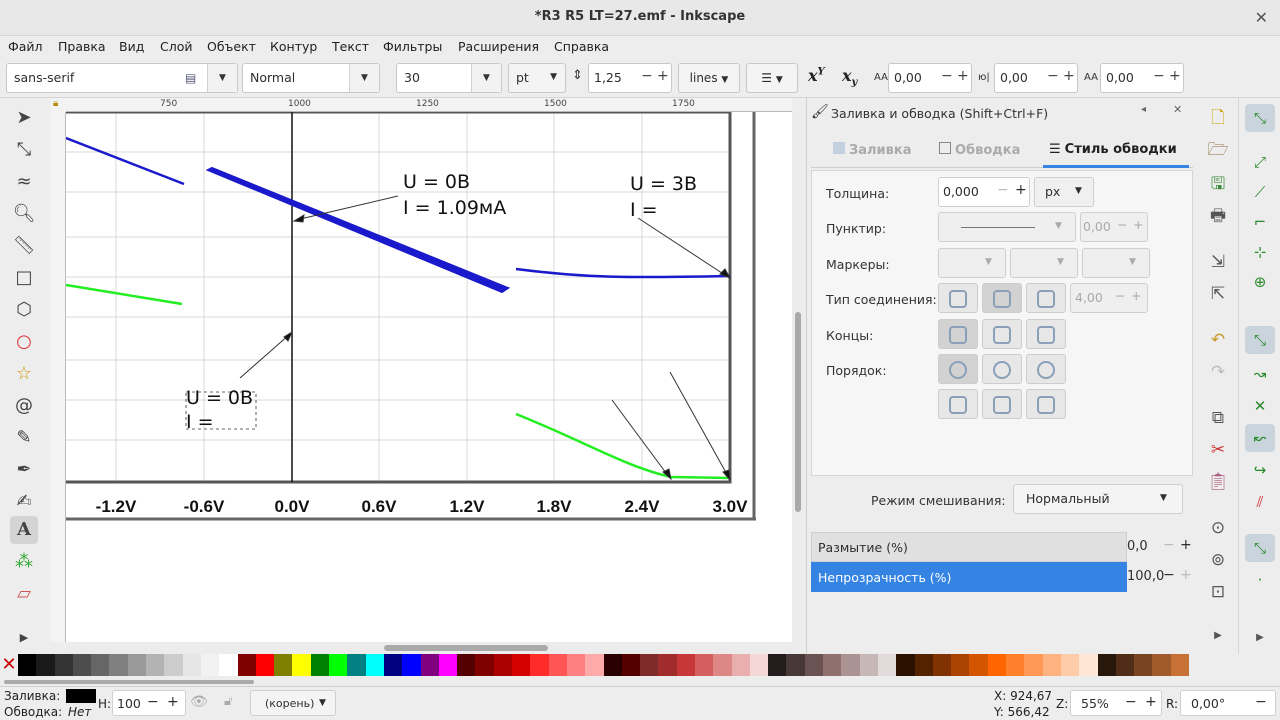  I want to click on redo-icon: ↷, so click(1218, 372).